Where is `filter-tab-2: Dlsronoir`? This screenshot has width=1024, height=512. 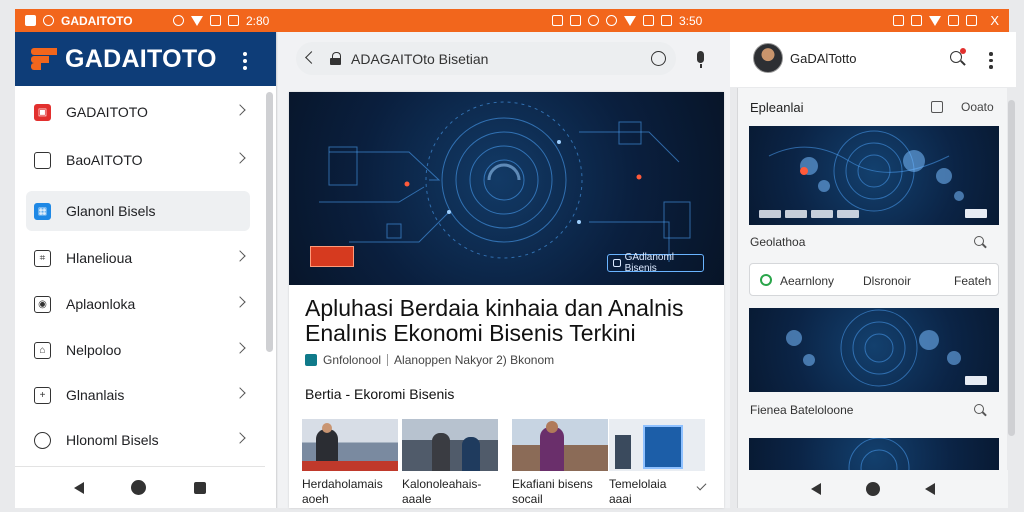 filter-tab-2: Dlsronoir is located at coordinates (887, 281).